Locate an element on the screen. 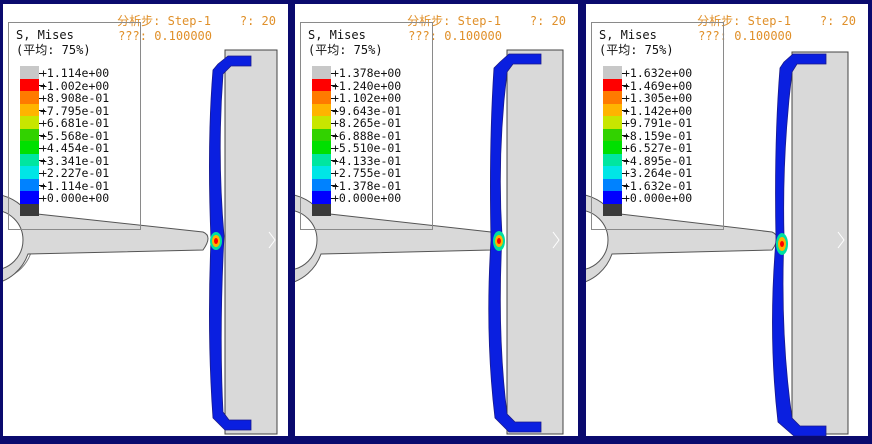  legend-value: +3.264e-01 is located at coordinates (658, 173).